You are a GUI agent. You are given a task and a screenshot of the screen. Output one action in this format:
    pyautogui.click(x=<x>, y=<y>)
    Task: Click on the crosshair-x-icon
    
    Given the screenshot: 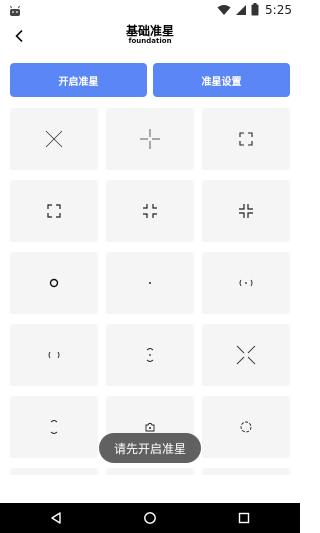 What is the action you would take?
    pyautogui.click(x=54, y=139)
    